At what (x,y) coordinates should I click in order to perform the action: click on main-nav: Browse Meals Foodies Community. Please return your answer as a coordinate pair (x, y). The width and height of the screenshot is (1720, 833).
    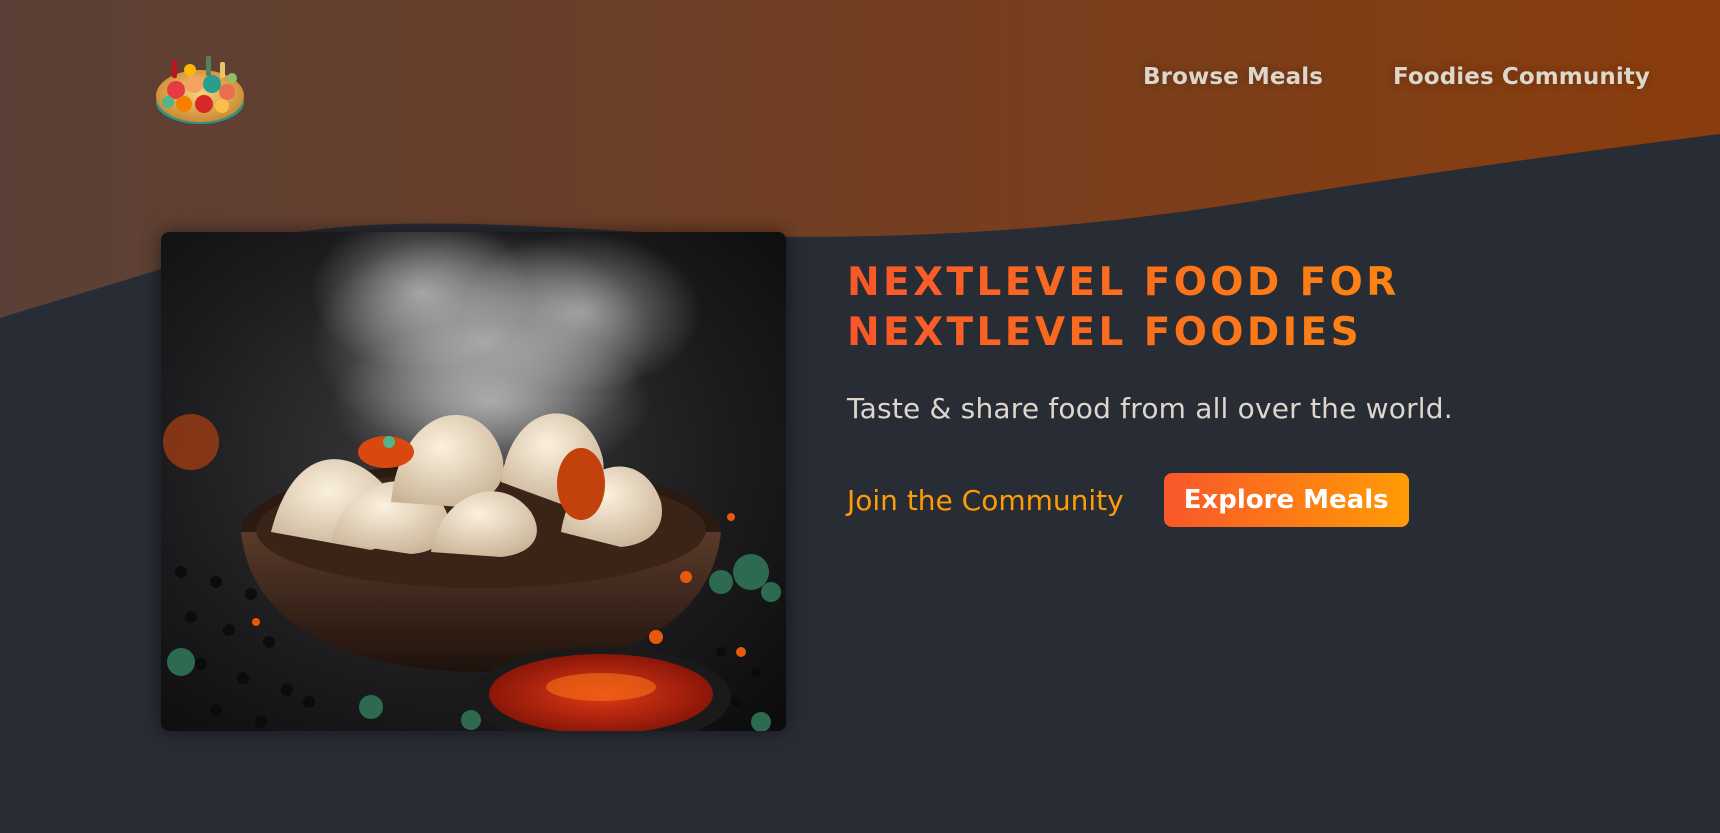
    Looking at the image, I should click on (1396, 77).